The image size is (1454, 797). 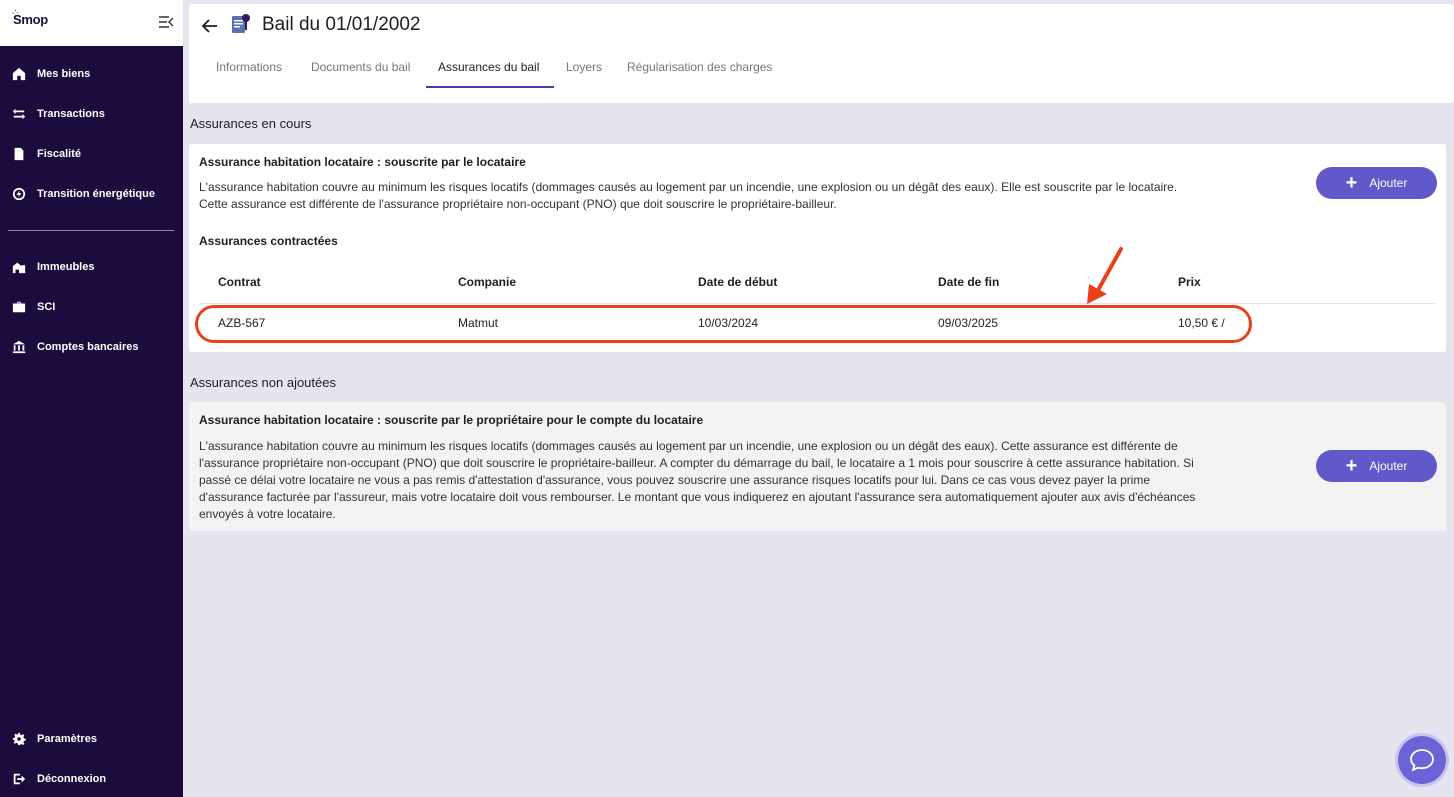 I want to click on sidebar-item-label: Déconnexion, so click(x=72, y=779).